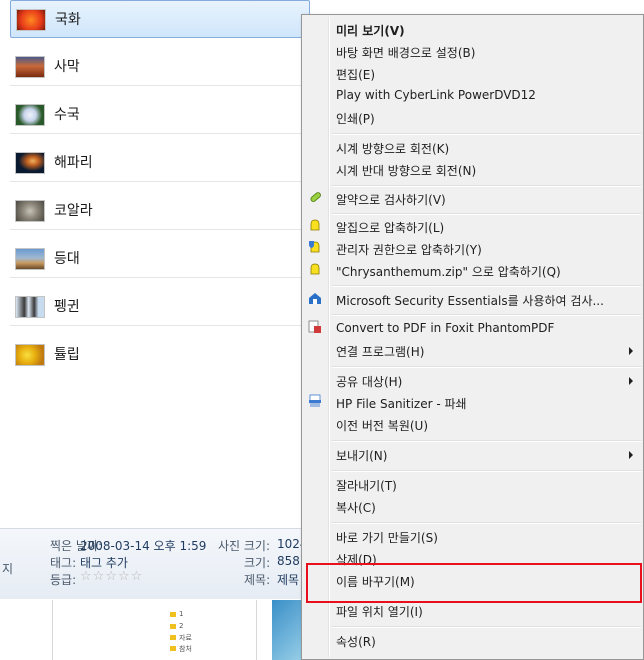 This screenshot has width=644, height=660. What do you see at coordinates (143, 545) in the screenshot?
I see `date-taken-value: 2008-03-14 오후 1:59` at bounding box center [143, 545].